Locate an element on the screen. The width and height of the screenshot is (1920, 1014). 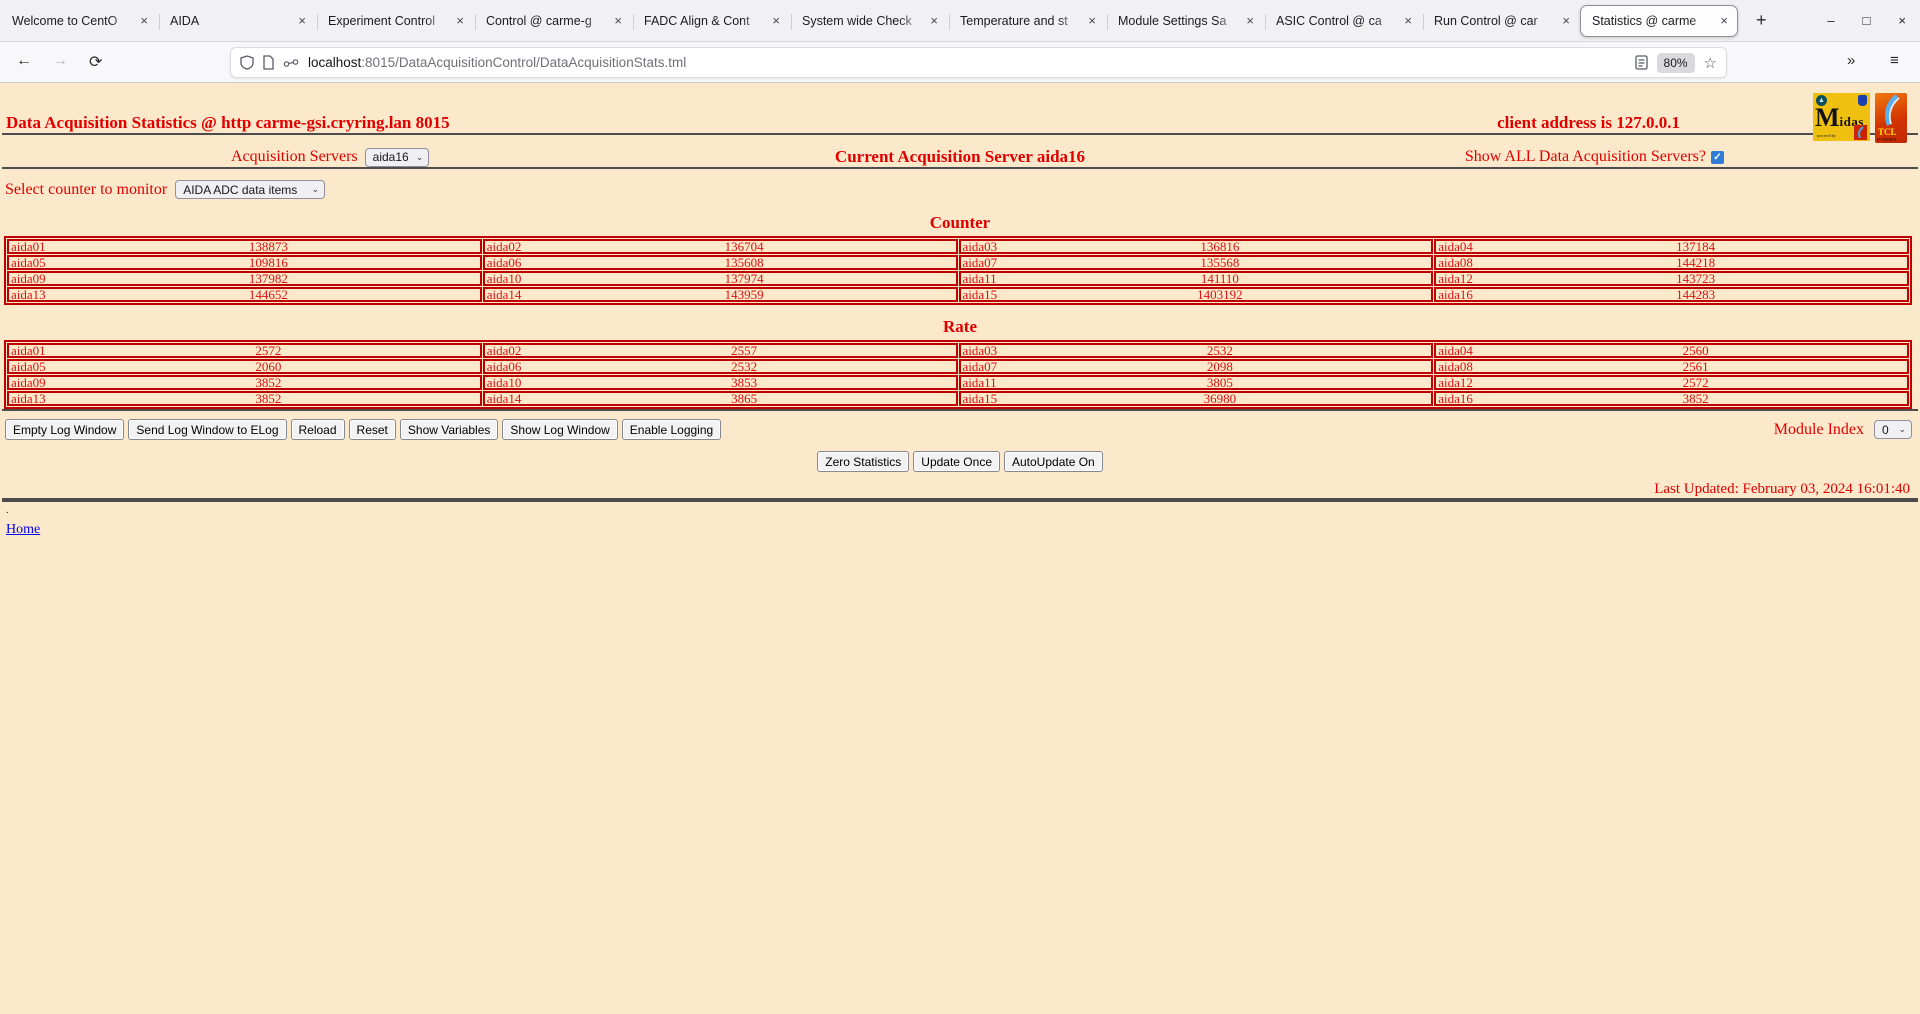
table-cell: aida11 3805 is located at coordinates (1196, 382).